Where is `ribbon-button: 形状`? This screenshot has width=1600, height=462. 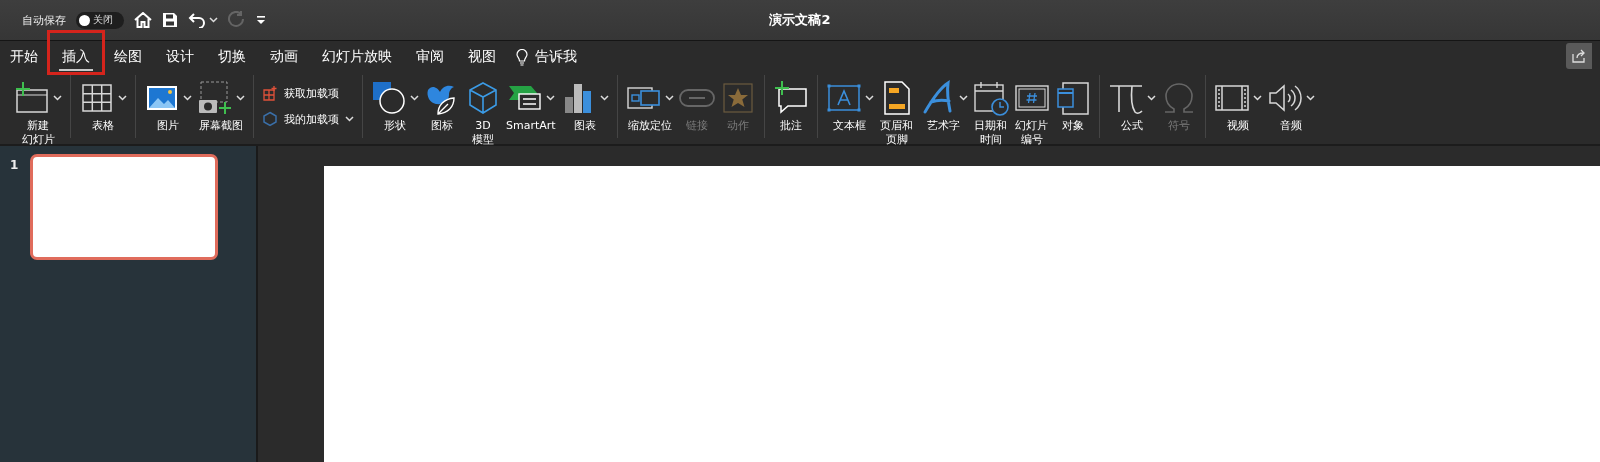 ribbon-button: 形状 is located at coordinates (395, 106).